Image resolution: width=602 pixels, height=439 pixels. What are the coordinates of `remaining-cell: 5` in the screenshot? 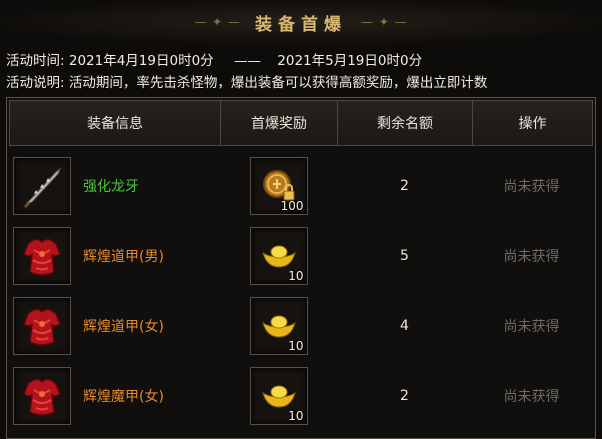 It's located at (404, 256).